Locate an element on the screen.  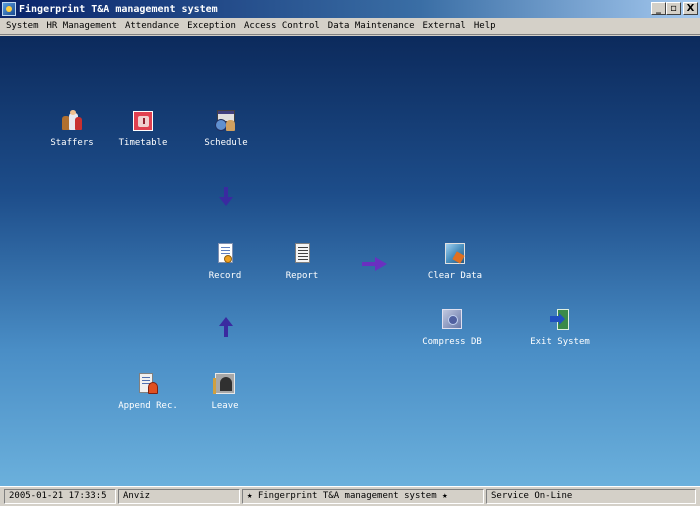
minimize-button: _ is located at coordinates (658, 8).